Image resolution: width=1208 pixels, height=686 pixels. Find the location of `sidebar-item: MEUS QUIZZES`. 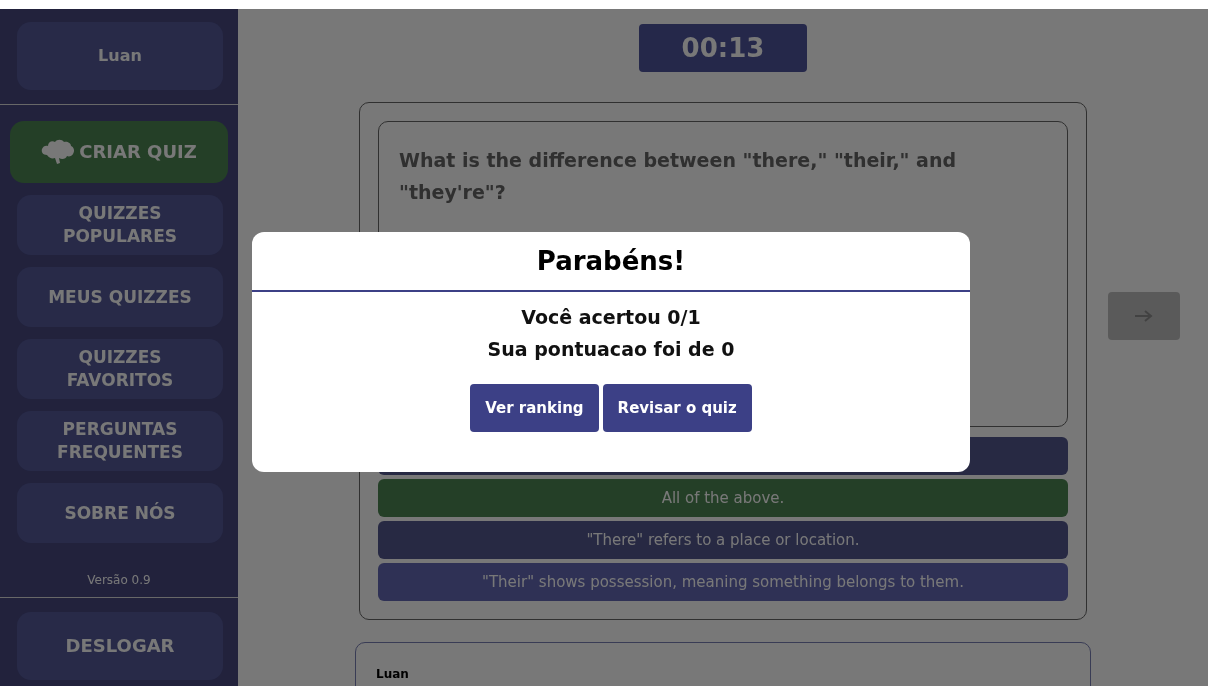

sidebar-item: MEUS QUIZZES is located at coordinates (120, 297).